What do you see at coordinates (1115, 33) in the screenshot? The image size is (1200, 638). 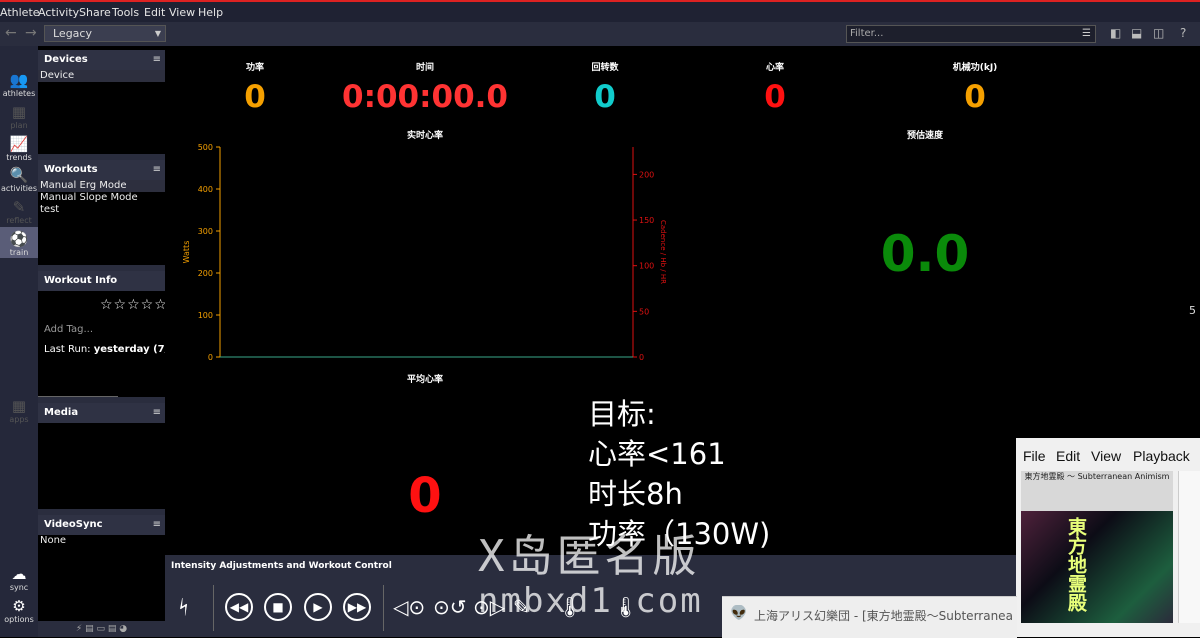 I see `sidebar-toggle-icon: ◧` at bounding box center [1115, 33].